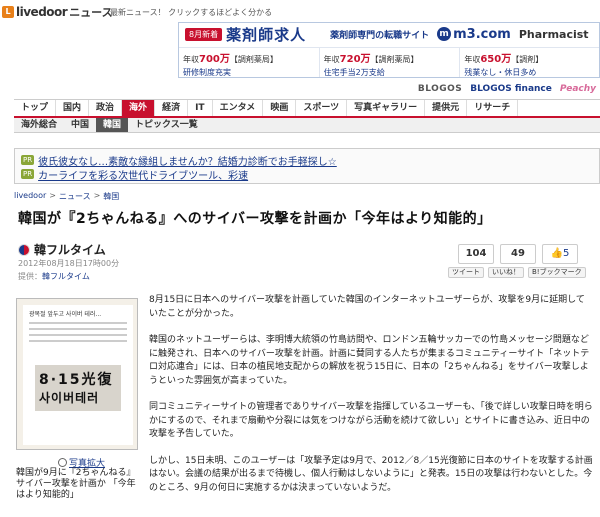  I want to click on blogos-link: BLOGOS, so click(440, 89).